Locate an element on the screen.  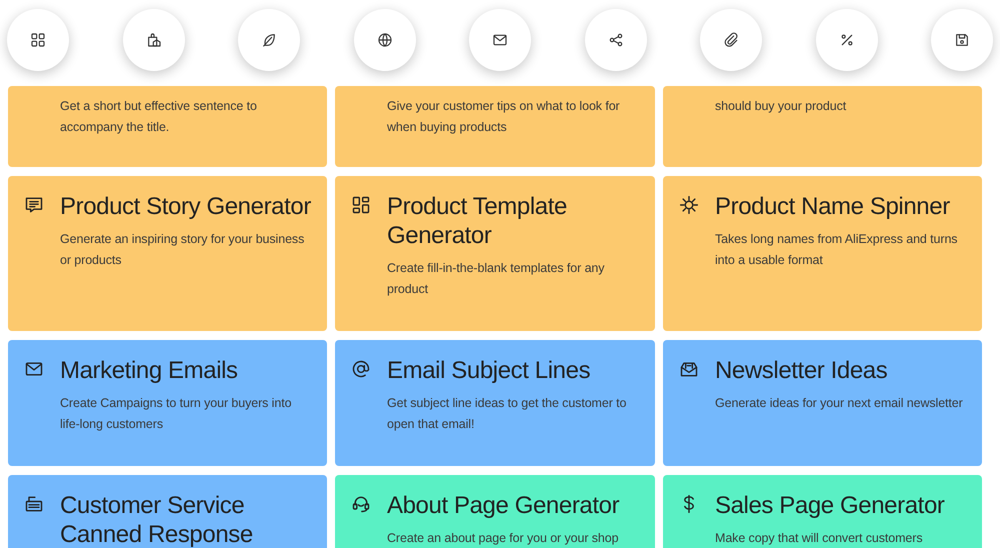
sun-icon is located at coordinates (689, 205).